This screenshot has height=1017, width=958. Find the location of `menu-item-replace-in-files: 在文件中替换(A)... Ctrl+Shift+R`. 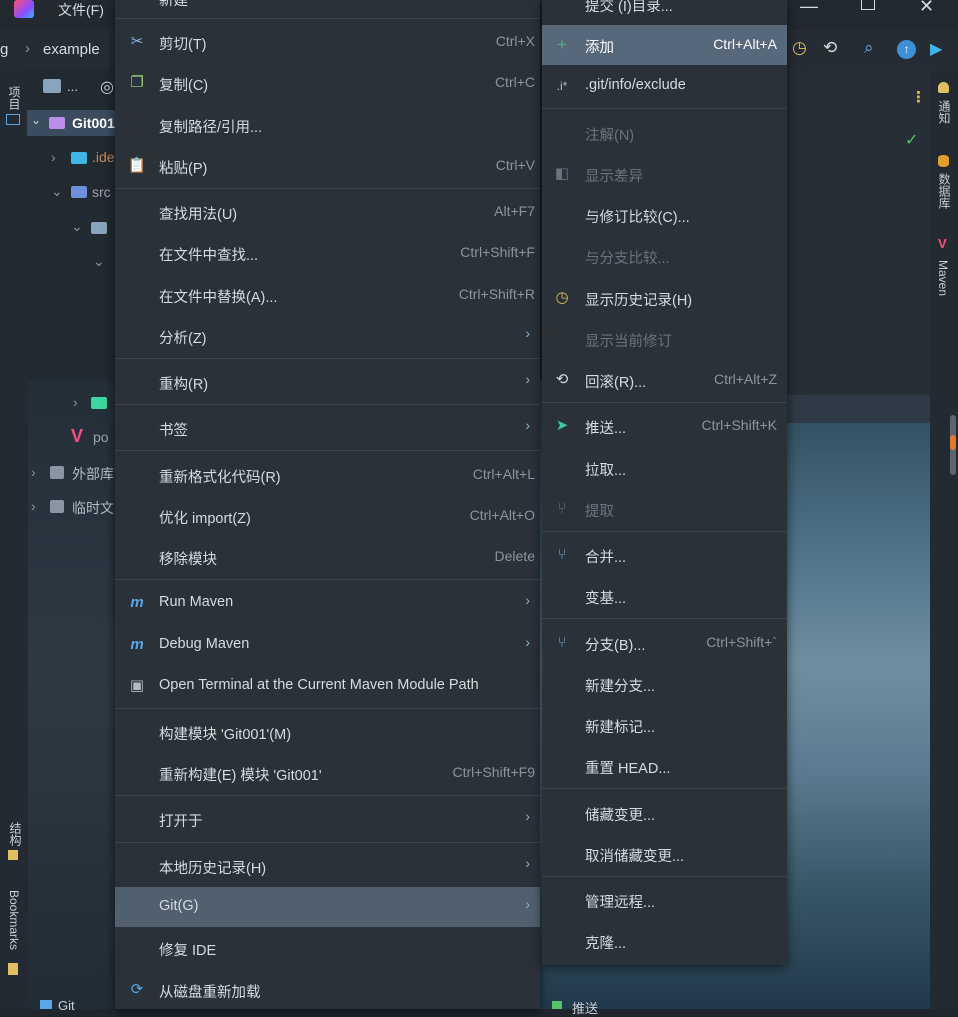

menu-item-replace-in-files: 在文件中替换(A)... Ctrl+Shift+R is located at coordinates (327, 295).